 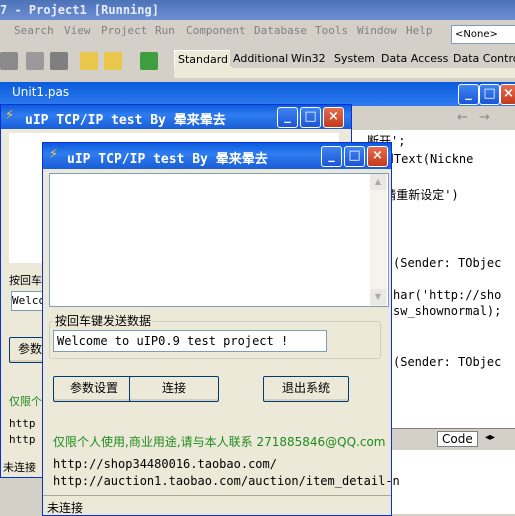 What do you see at coordinates (287, 117) in the screenshot?
I see `back-minimize-icon: _` at bounding box center [287, 117].